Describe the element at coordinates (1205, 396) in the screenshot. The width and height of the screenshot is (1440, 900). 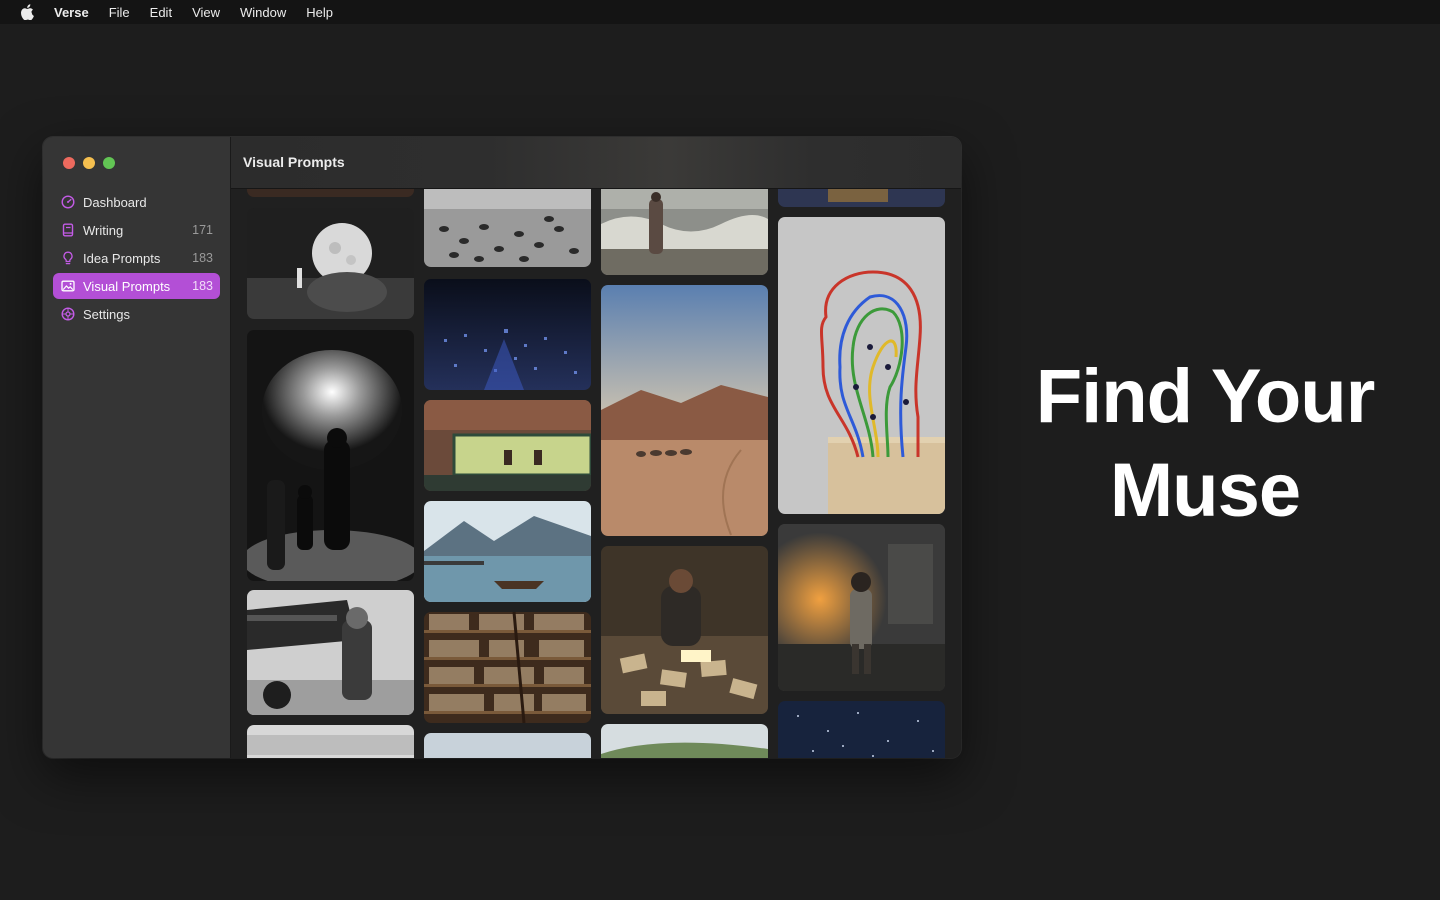
I see `tagline-line-1: Find Your` at that location.